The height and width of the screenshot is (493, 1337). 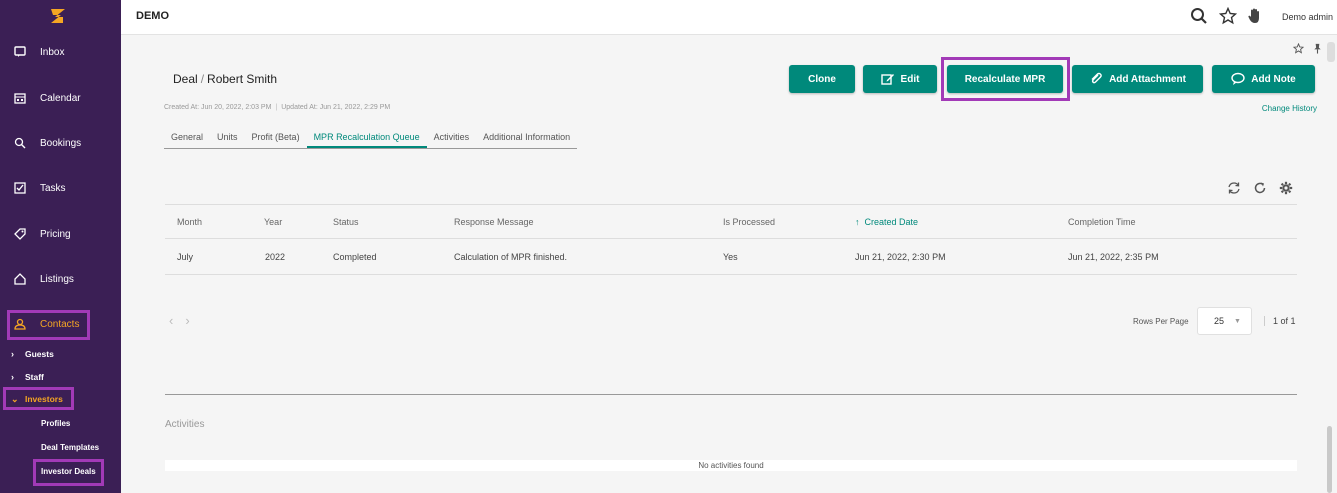 I want to click on scrollbar-top, so click(x=1331, y=52).